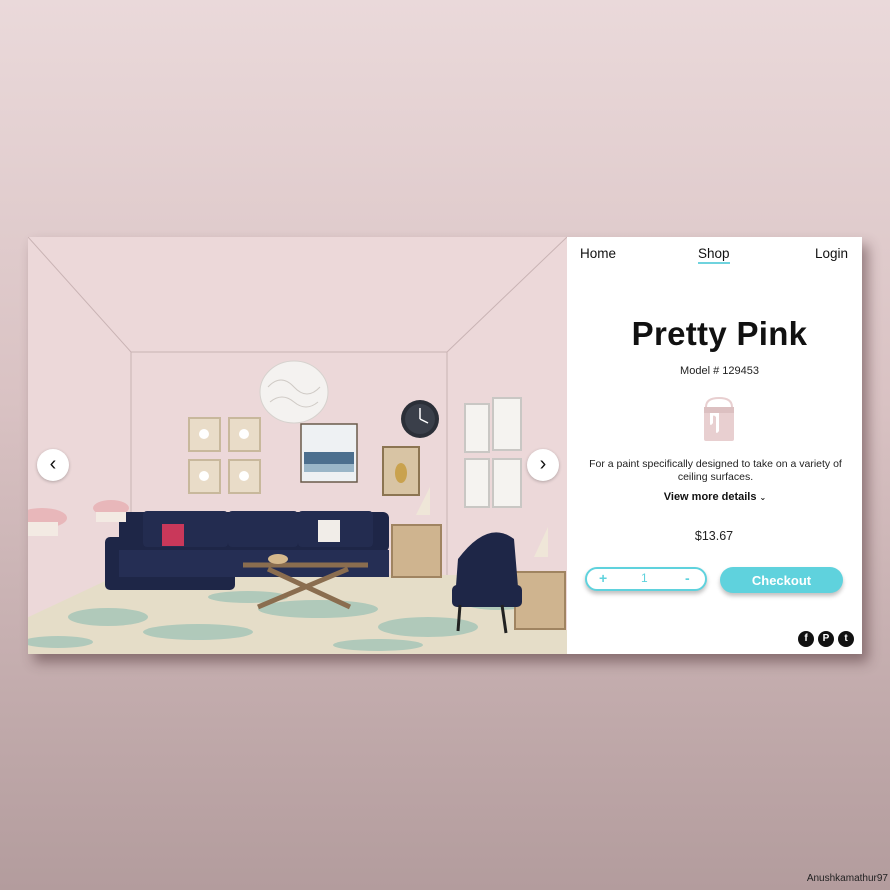  What do you see at coordinates (846, 639) in the screenshot?
I see `twitter-icon: t` at bounding box center [846, 639].